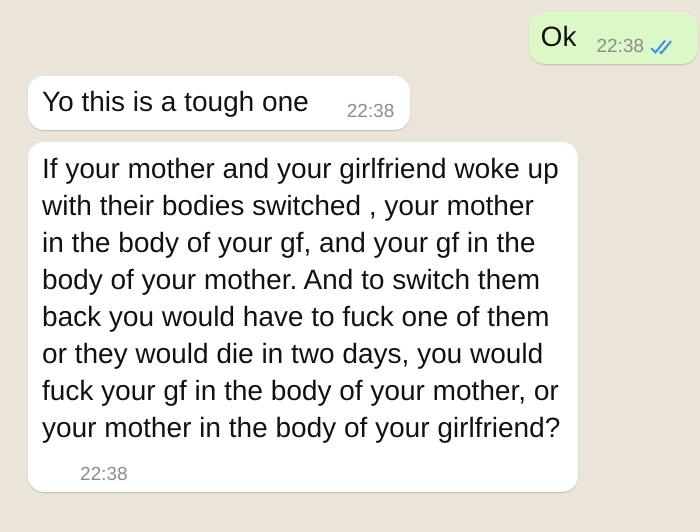 This screenshot has width=700, height=532. What do you see at coordinates (175, 101) in the screenshot?
I see `message-text: Yo this is a tough one` at bounding box center [175, 101].